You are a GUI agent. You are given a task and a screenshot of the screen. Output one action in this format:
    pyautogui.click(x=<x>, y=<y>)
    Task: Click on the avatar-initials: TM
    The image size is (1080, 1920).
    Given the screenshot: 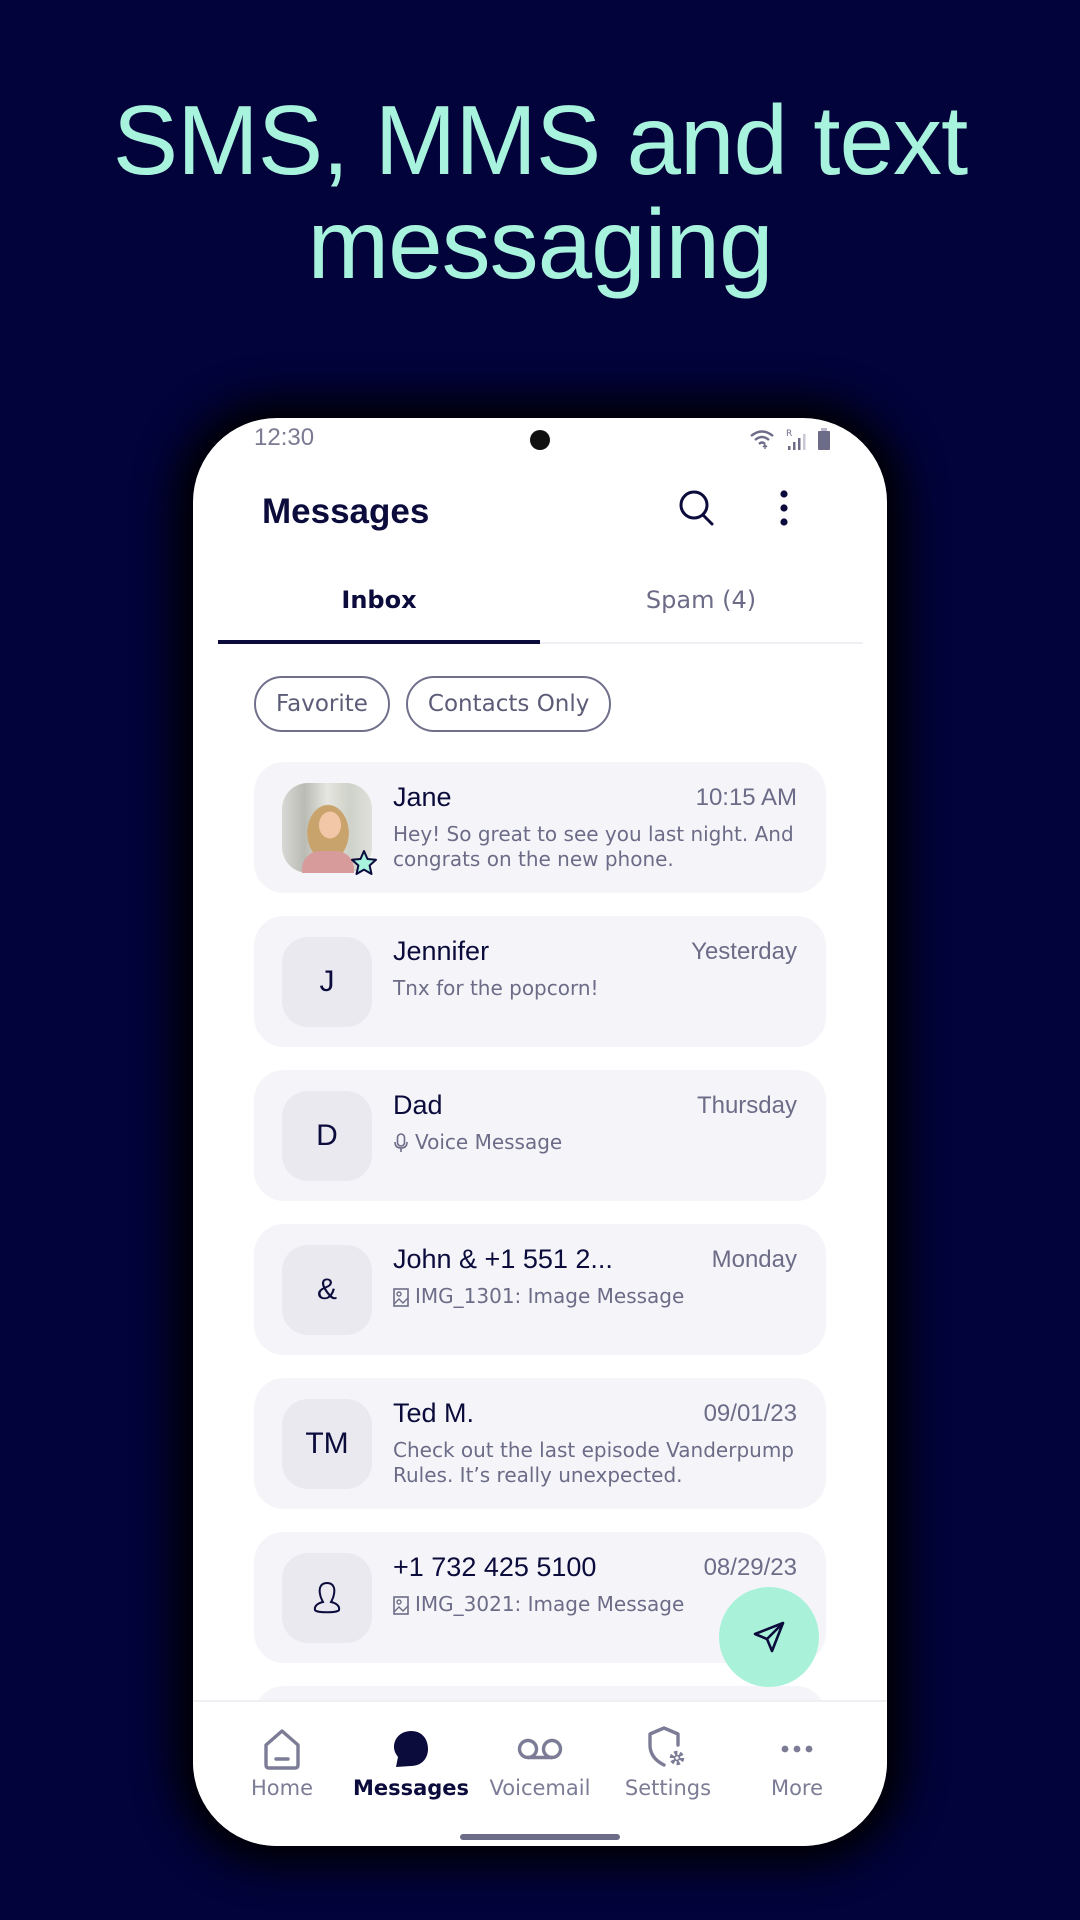 What is the action you would take?
    pyautogui.click(x=327, y=1444)
    